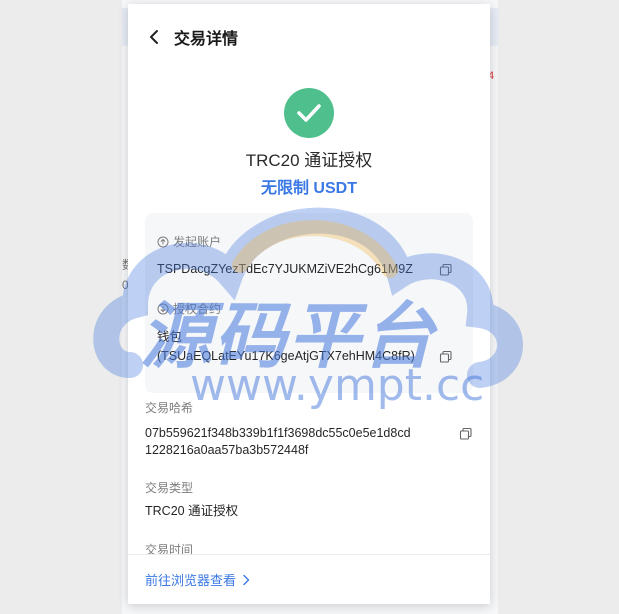  Describe the element at coordinates (278, 433) in the screenshot. I see `hash-value-line1: 07b559621f348b339b1f1f3698dc55c0e5e1d8cd` at that location.